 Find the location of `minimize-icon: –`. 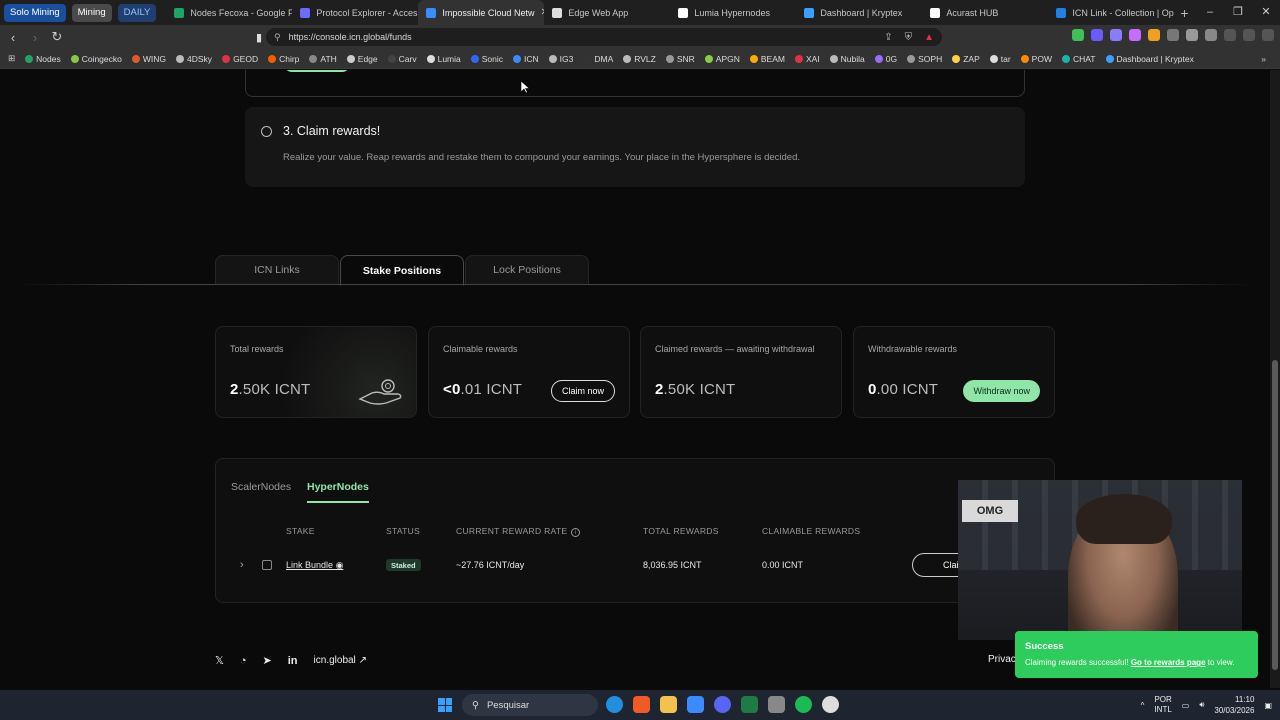

minimize-icon: – is located at coordinates (1210, 12).